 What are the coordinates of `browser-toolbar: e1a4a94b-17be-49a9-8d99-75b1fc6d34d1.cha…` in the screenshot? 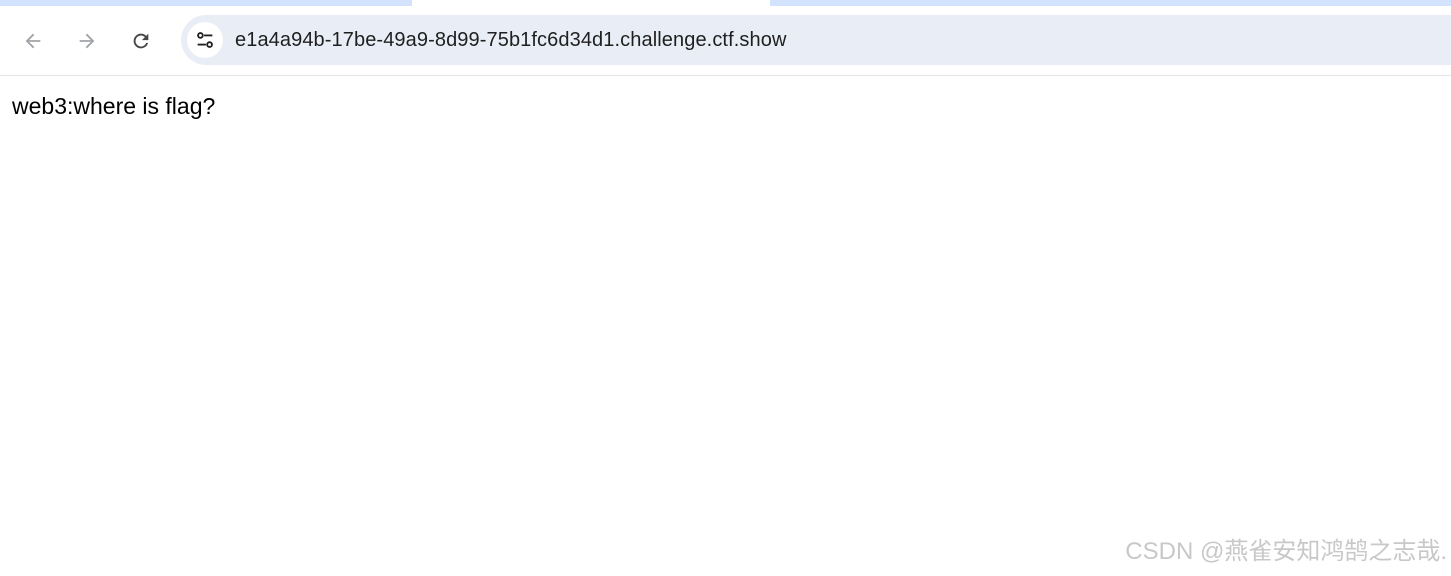 It's located at (725, 40).